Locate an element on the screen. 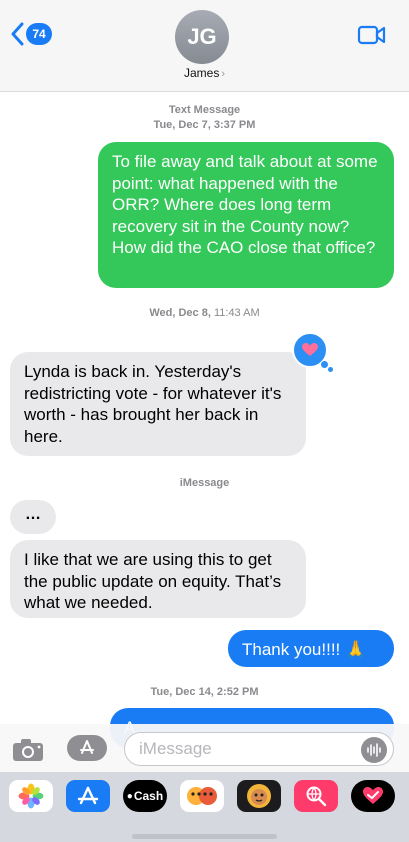 The image size is (409, 842). contact-name: James is located at coordinates (201, 73).